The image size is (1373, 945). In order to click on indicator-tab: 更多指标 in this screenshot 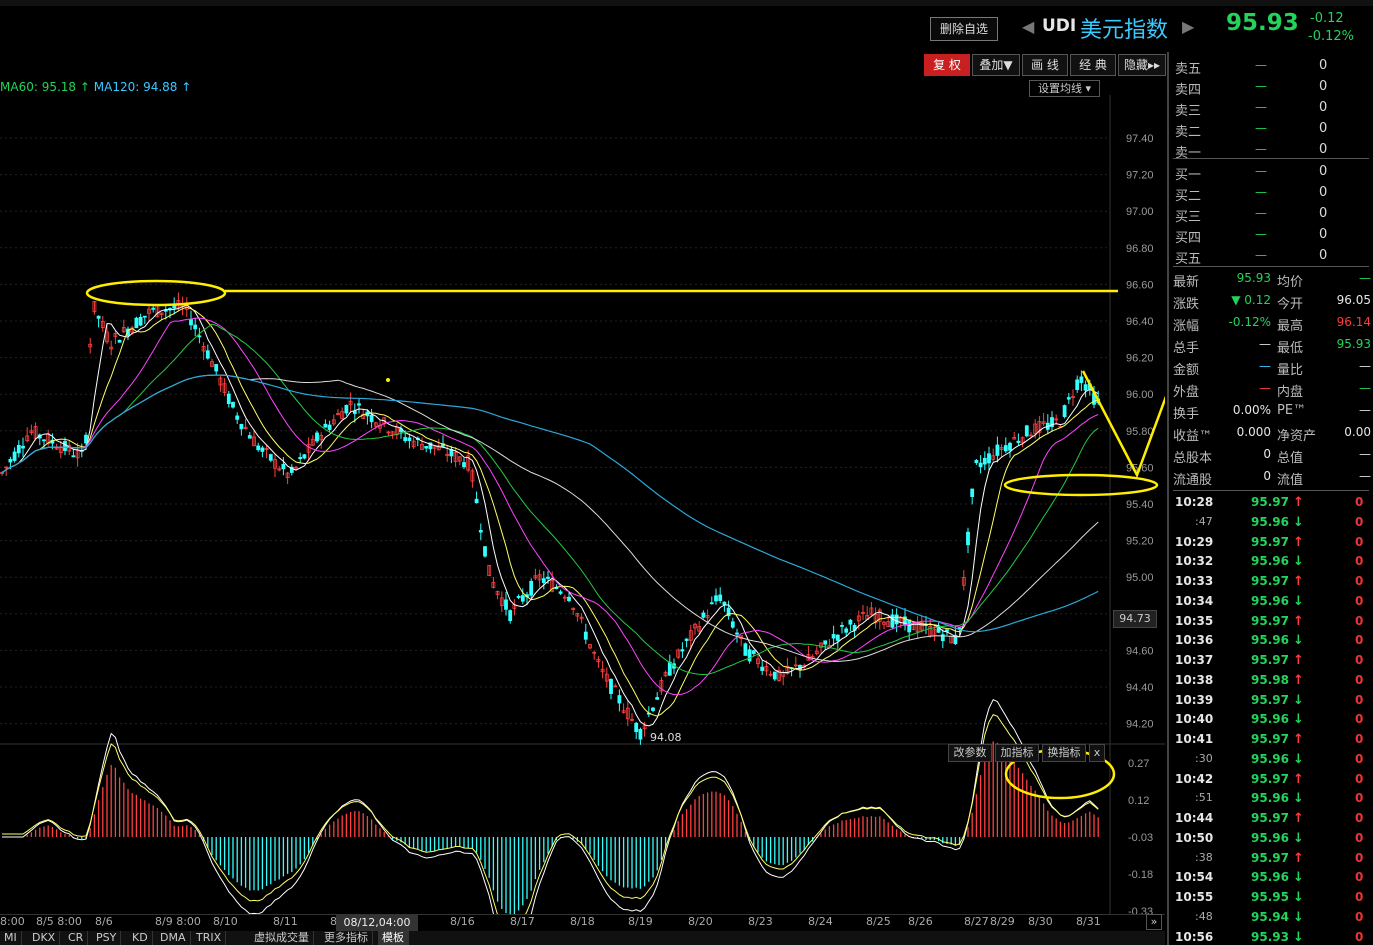, I will do `click(346, 938)`.